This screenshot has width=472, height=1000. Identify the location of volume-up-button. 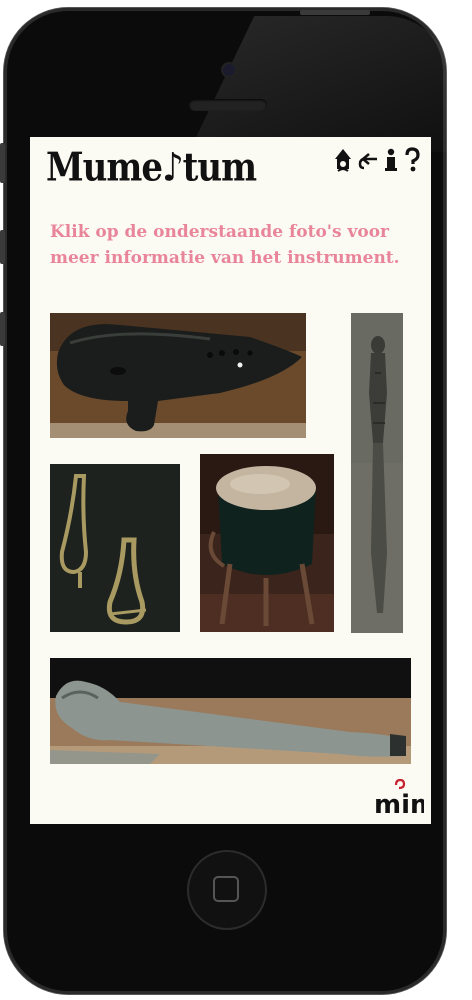
(2, 247).